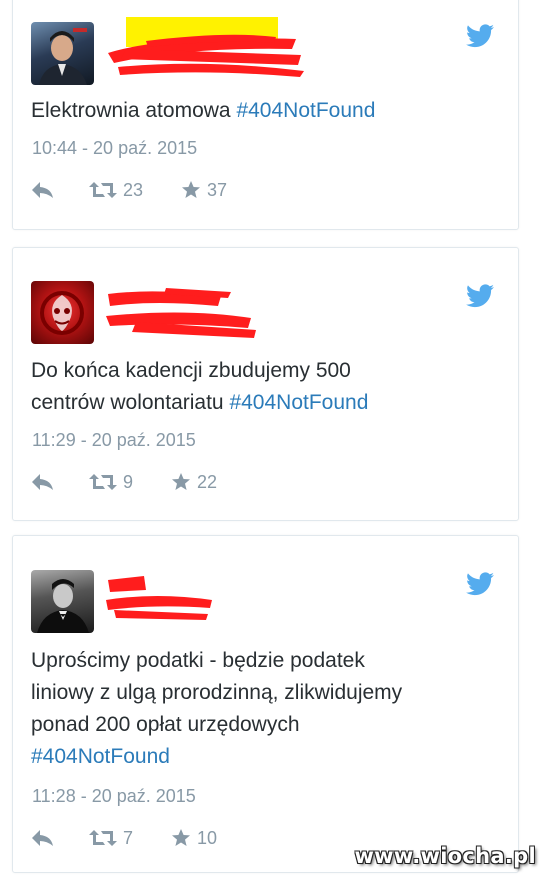 The image size is (550, 876). What do you see at coordinates (204, 190) in the screenshot?
I see `like-button: 37` at bounding box center [204, 190].